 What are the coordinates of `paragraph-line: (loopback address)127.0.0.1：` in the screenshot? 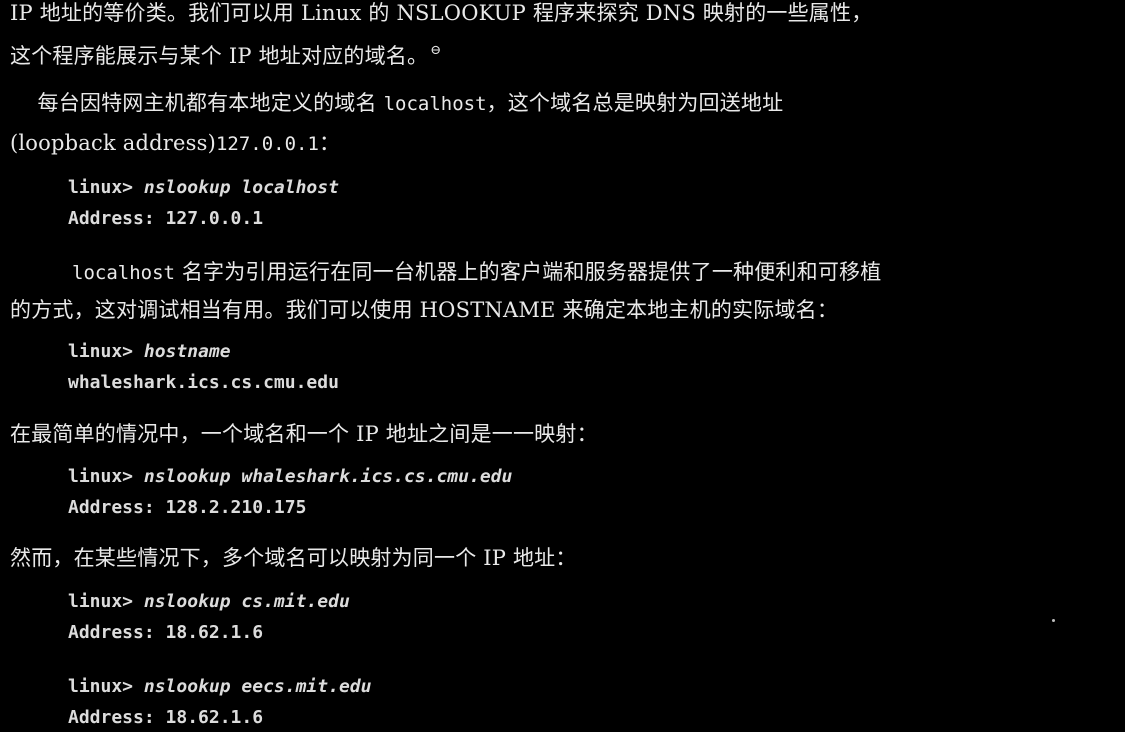 It's located at (396, 143).